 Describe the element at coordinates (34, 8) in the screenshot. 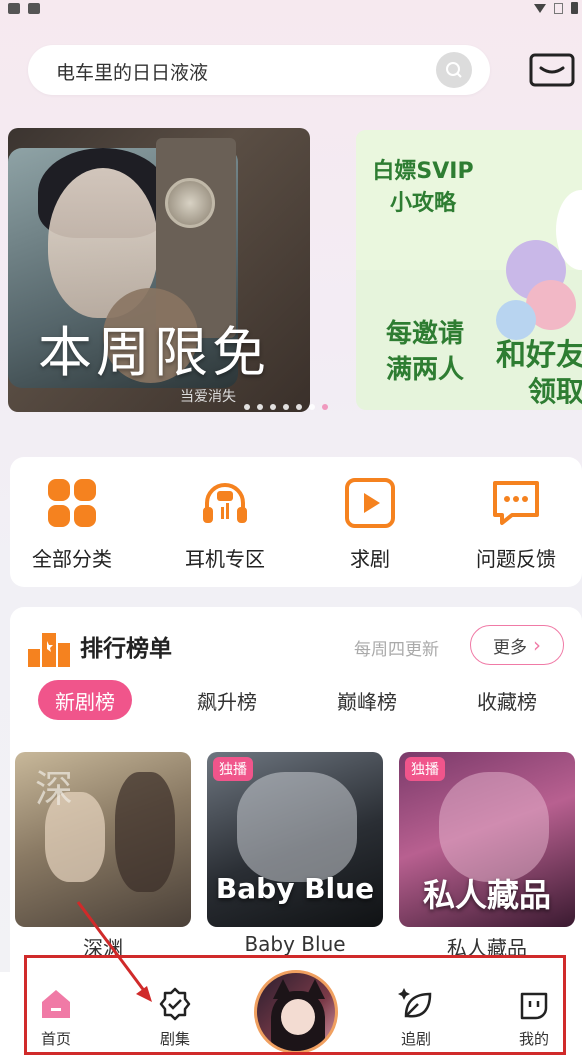

I see `app-notification-icon` at that location.